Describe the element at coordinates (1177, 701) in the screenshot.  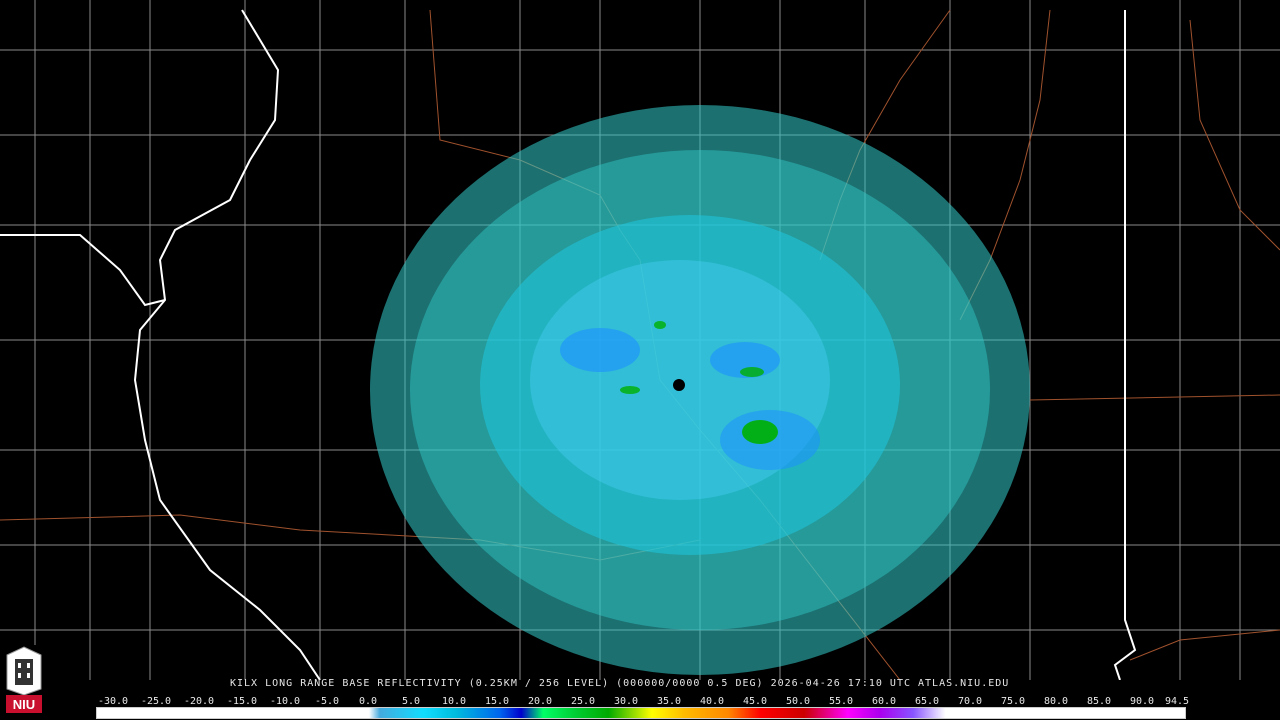
I see `scale-label: 94.5` at that location.